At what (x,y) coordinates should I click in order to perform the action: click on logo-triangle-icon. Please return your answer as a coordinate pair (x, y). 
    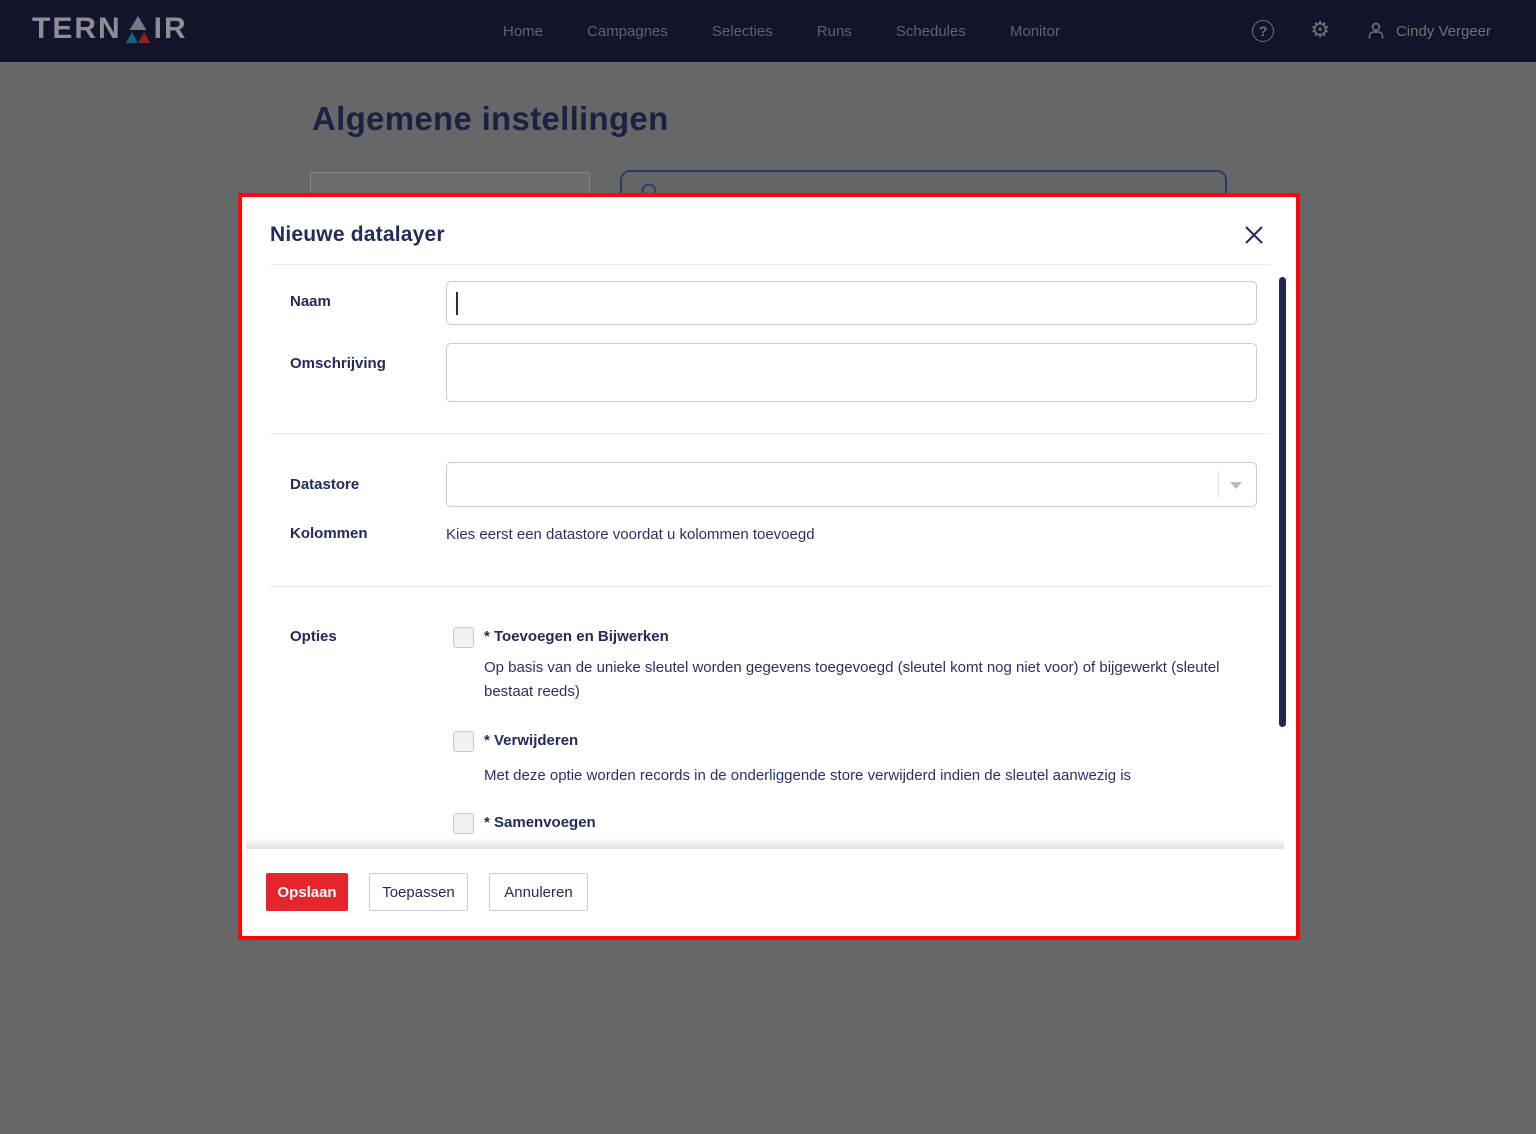
    Looking at the image, I should click on (137, 29).